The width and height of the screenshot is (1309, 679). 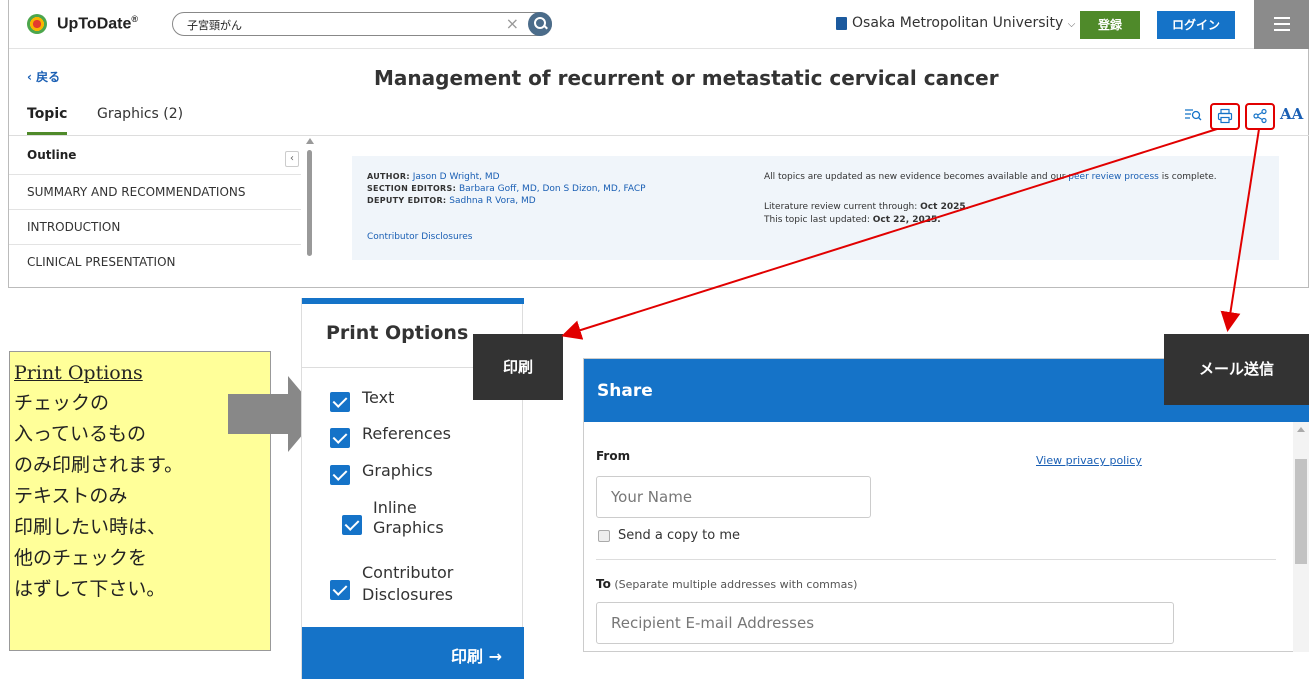 What do you see at coordinates (1240, 230) in the screenshot?
I see `arrow-to-share-callout` at bounding box center [1240, 230].